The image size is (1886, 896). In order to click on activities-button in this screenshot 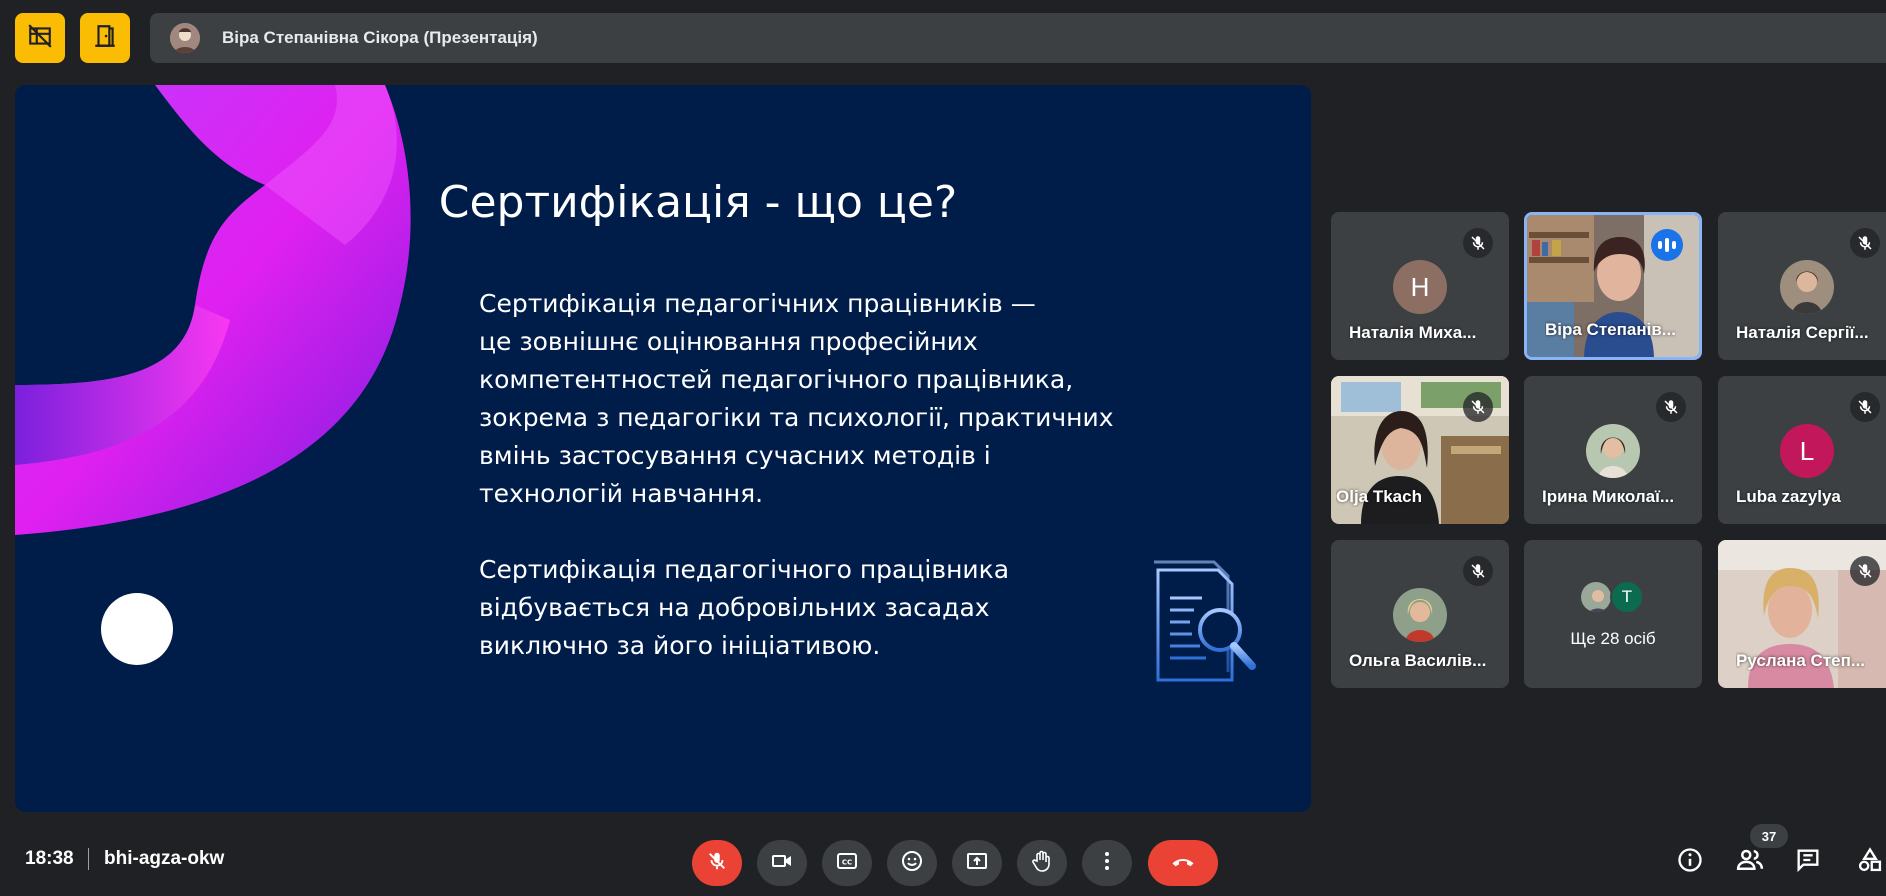, I will do `click(1869, 862)`.